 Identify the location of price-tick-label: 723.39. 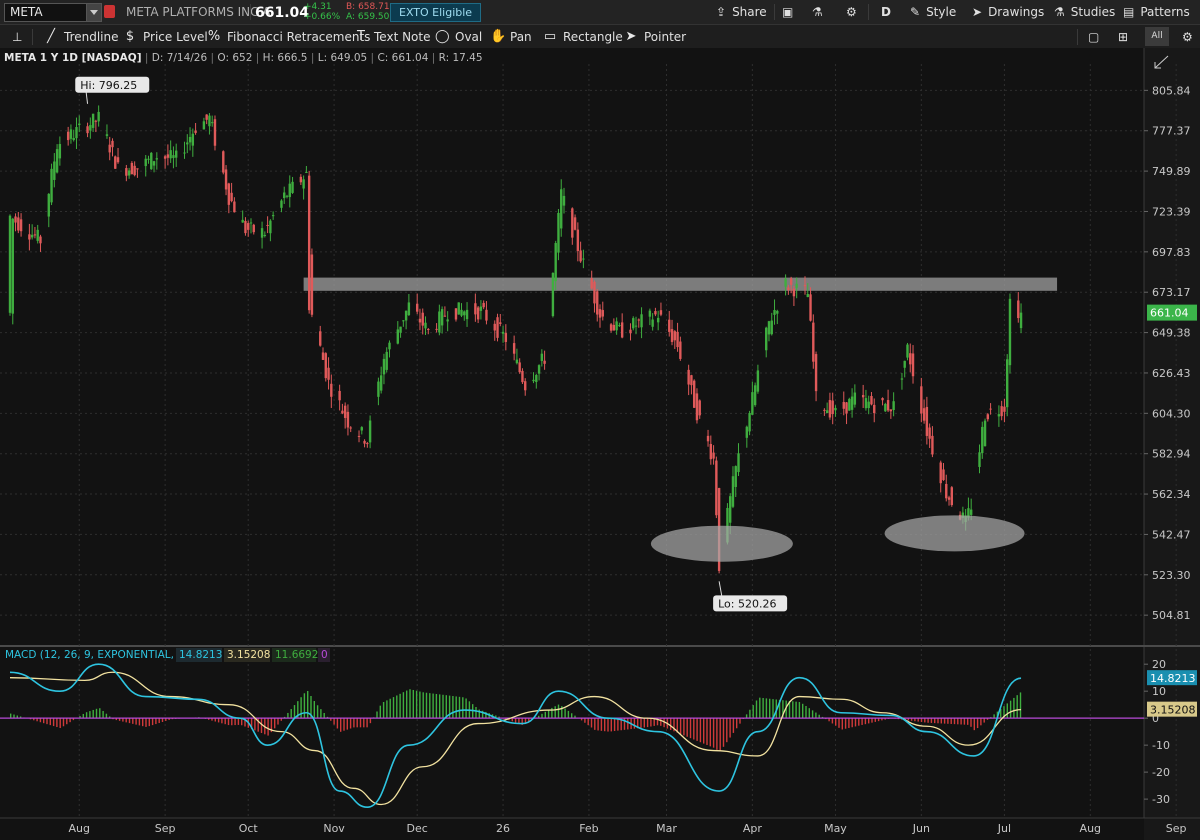
(1171, 211).